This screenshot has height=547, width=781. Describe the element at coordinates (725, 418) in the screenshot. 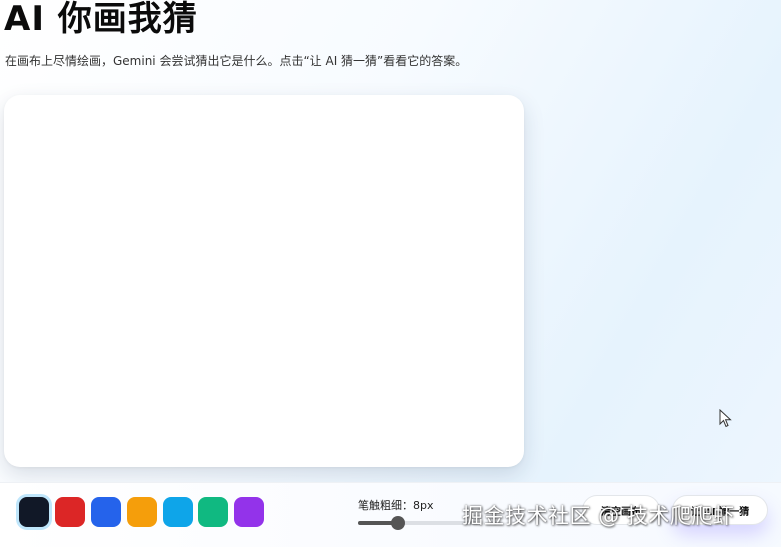

I see `mouse-cursor-icon` at that location.